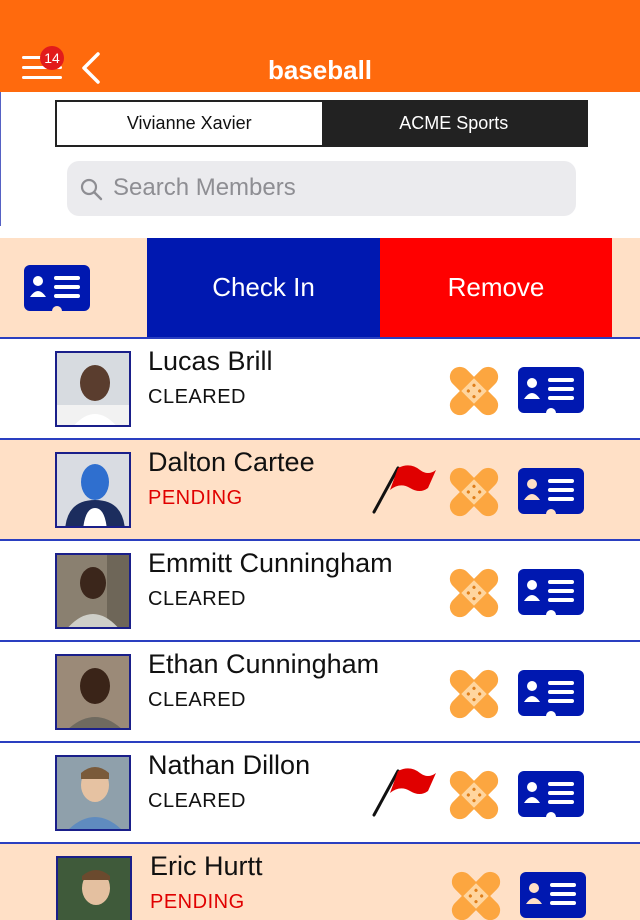 This screenshot has width=640, height=920. Describe the element at coordinates (231, 462) in the screenshot. I see `member-name: Dalton Cartee` at that location.